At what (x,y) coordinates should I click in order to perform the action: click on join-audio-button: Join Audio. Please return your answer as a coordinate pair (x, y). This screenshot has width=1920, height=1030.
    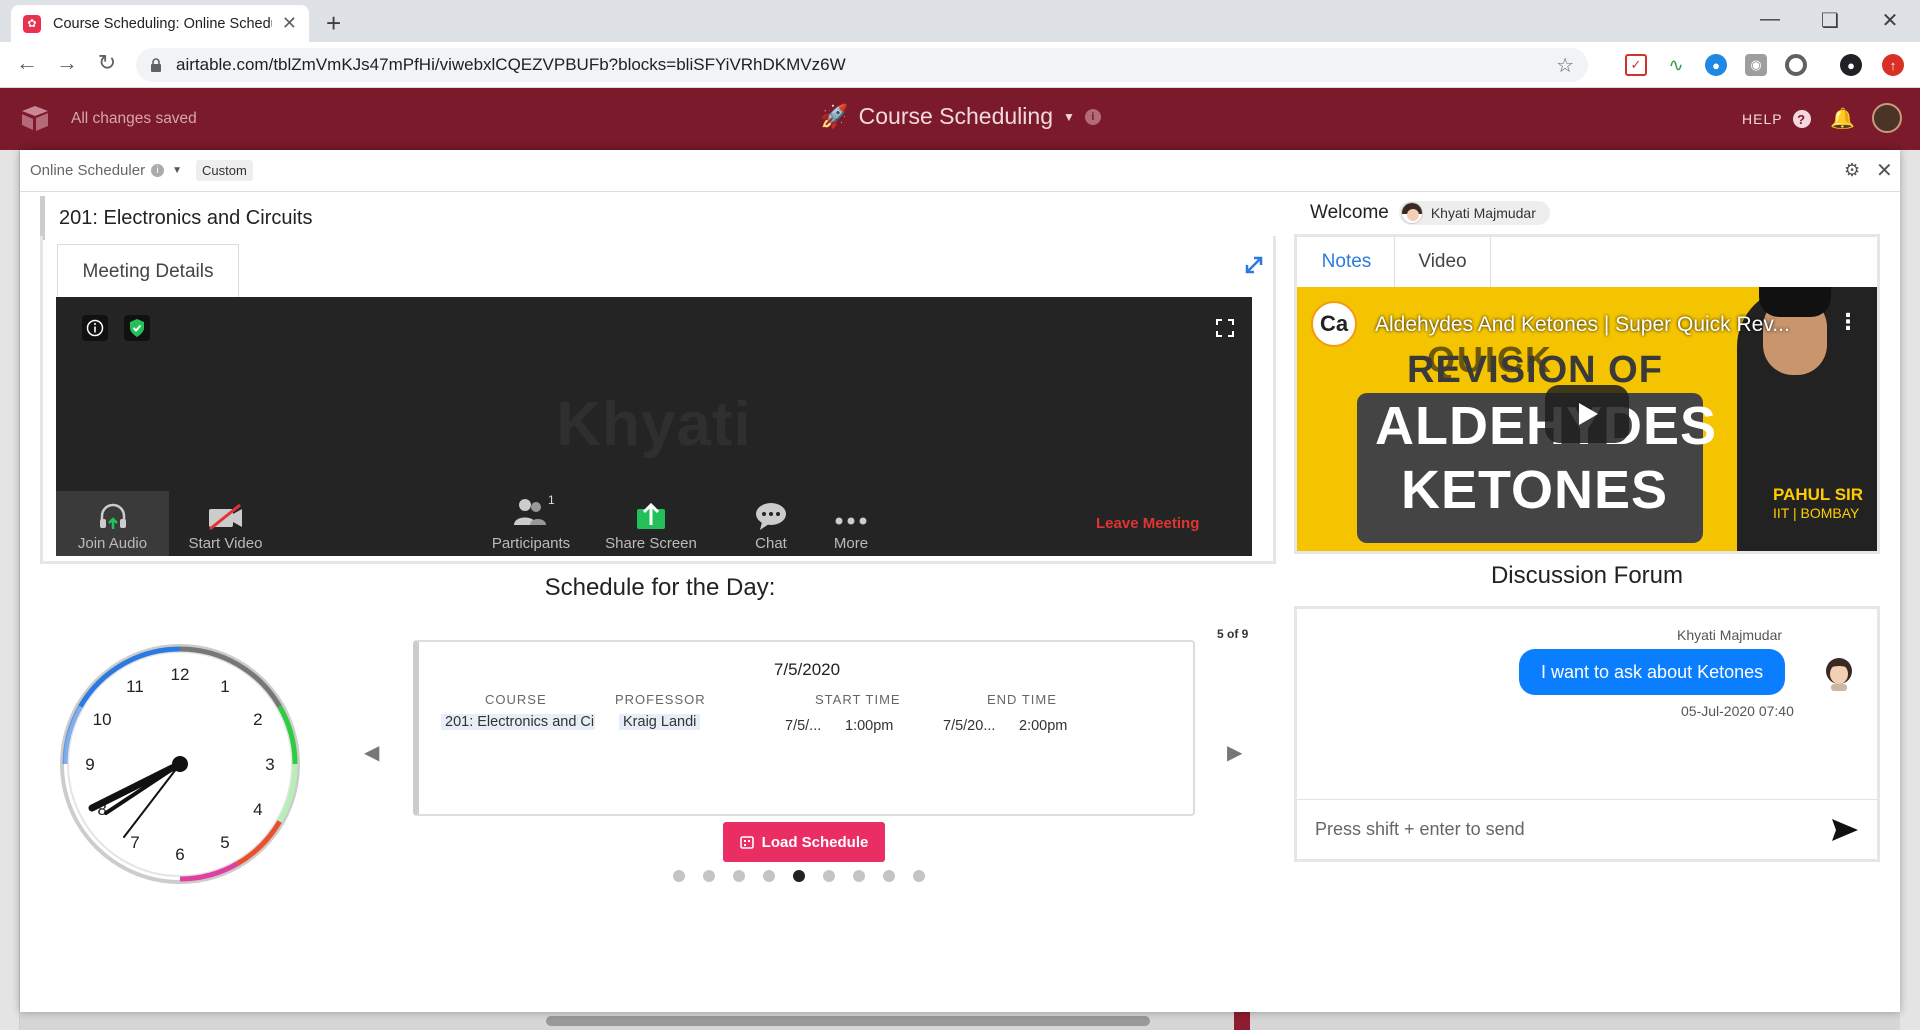
    Looking at the image, I should click on (112, 523).